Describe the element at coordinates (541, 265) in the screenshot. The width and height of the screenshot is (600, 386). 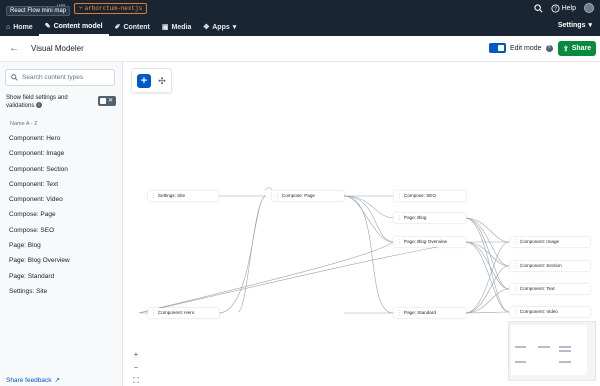
I see `node-label: Component: Section` at that location.